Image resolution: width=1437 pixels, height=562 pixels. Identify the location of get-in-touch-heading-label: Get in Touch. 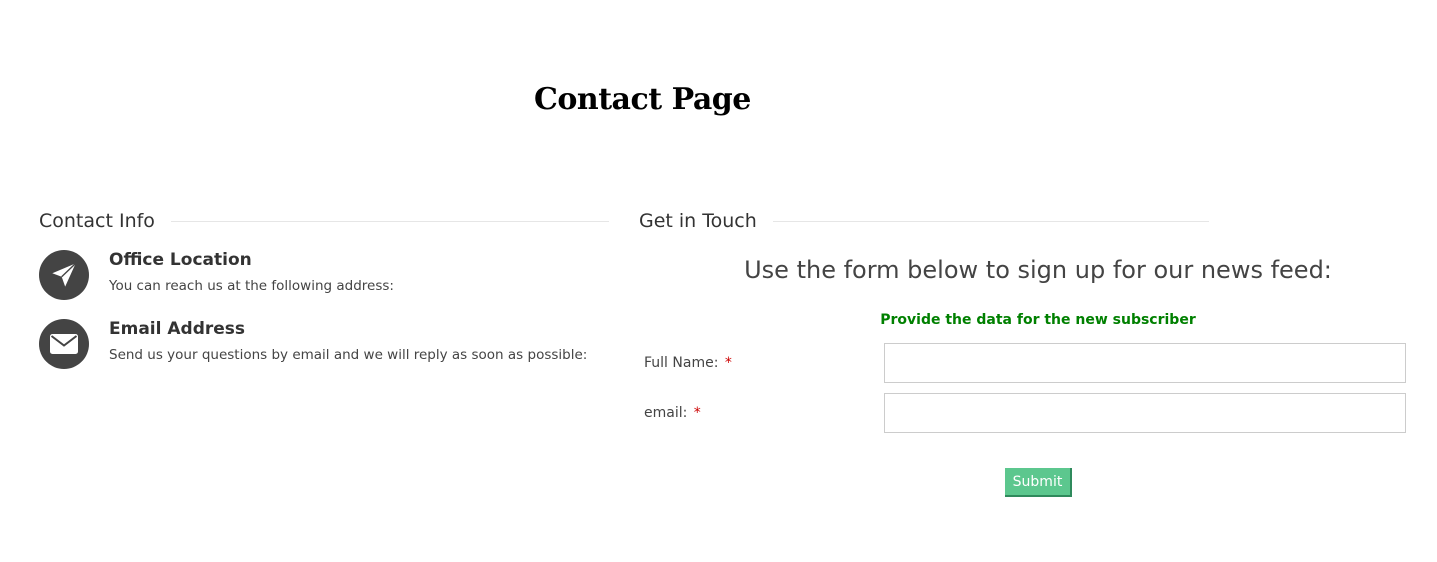
(698, 221).